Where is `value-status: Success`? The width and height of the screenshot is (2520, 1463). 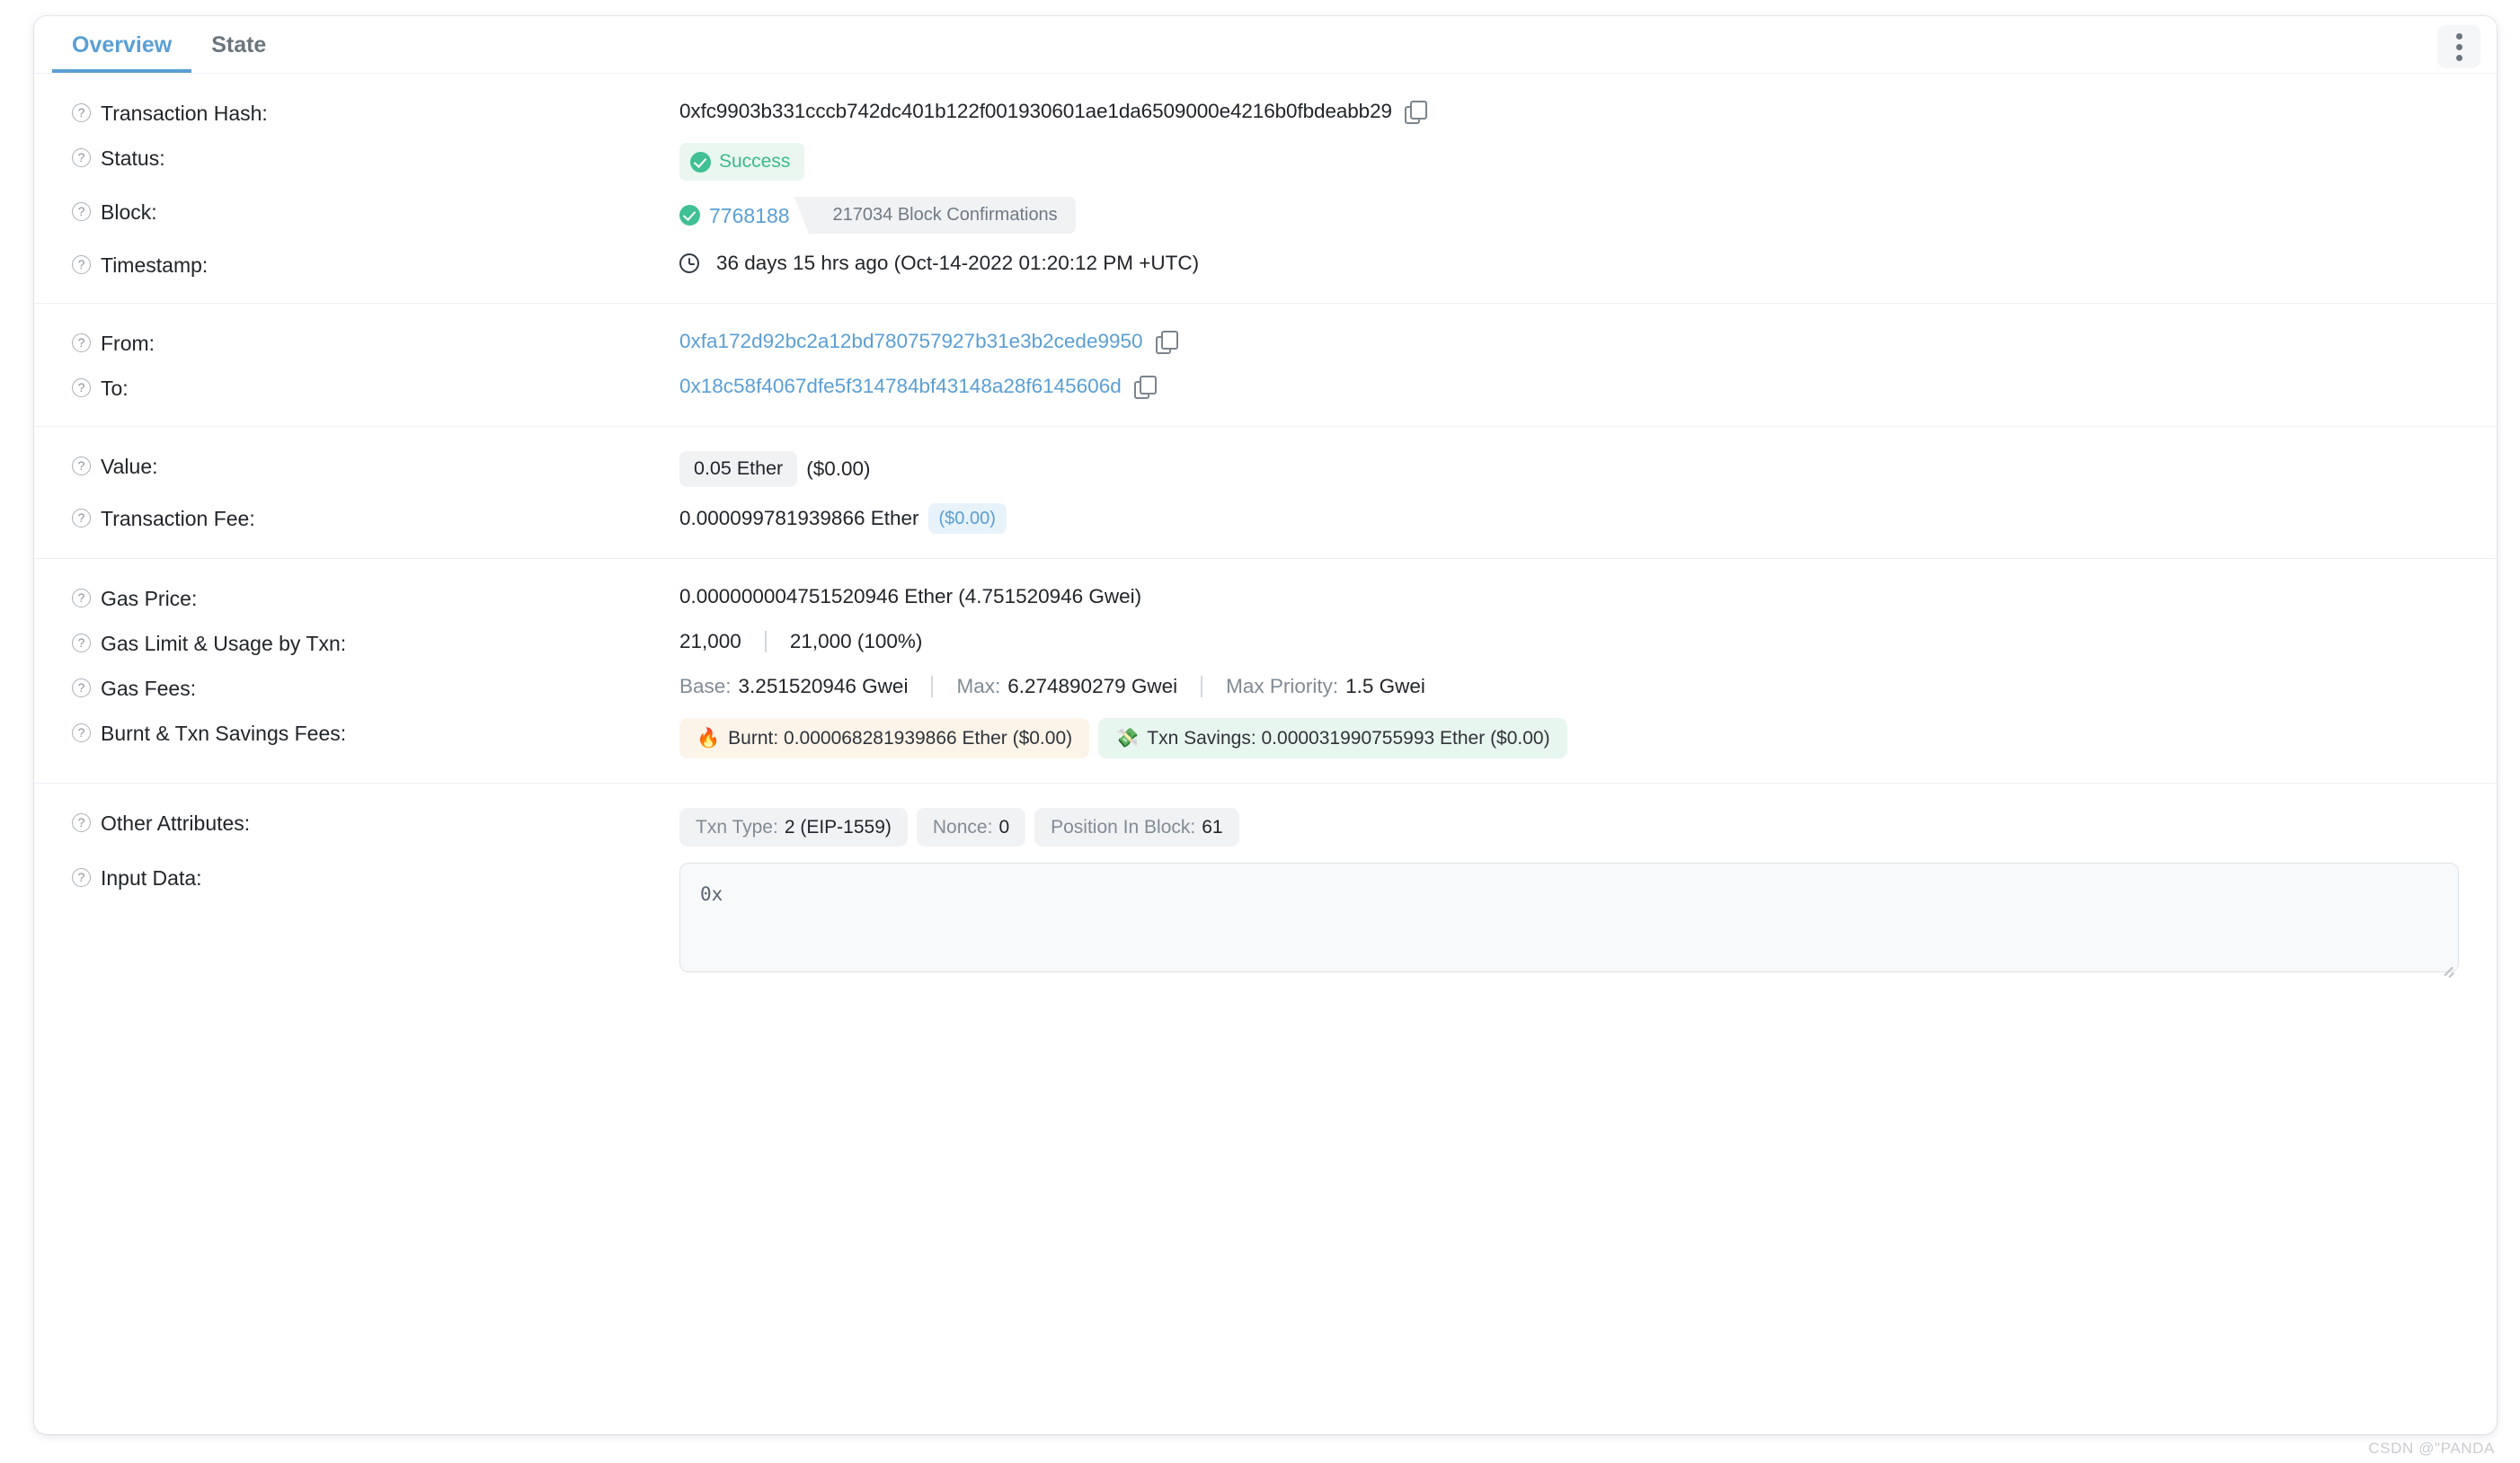 value-status: Success is located at coordinates (1562, 162).